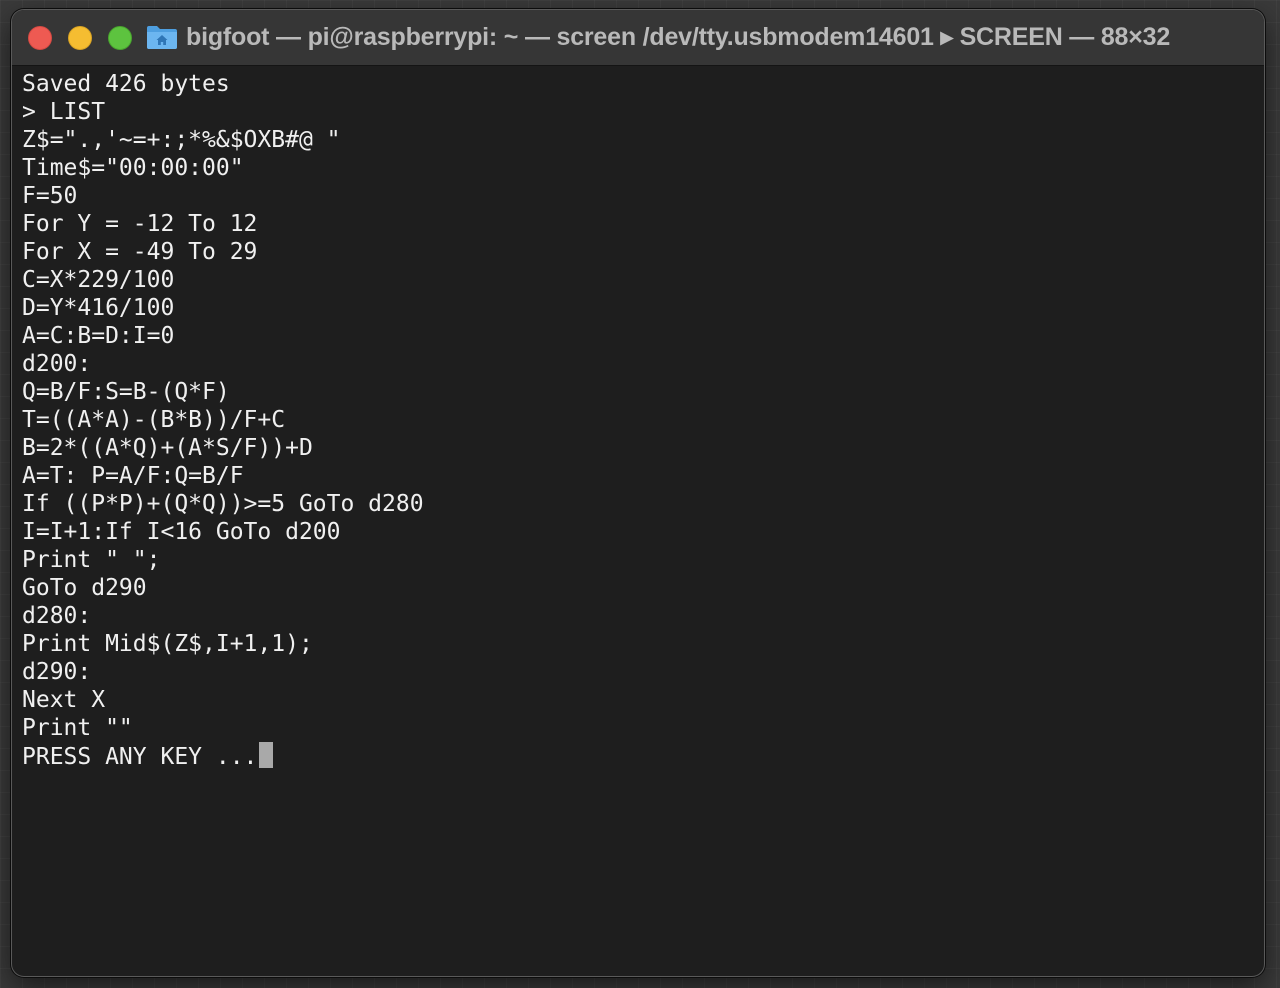  I want to click on terminal-line: A=T: P=A/F:Q=B/F, so click(638, 476).